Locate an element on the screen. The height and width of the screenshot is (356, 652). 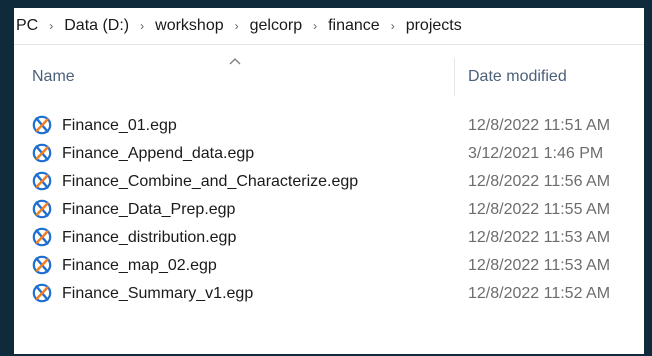
file-date-modified: 12/8/2022 11:52 AM is located at coordinates (539, 293).